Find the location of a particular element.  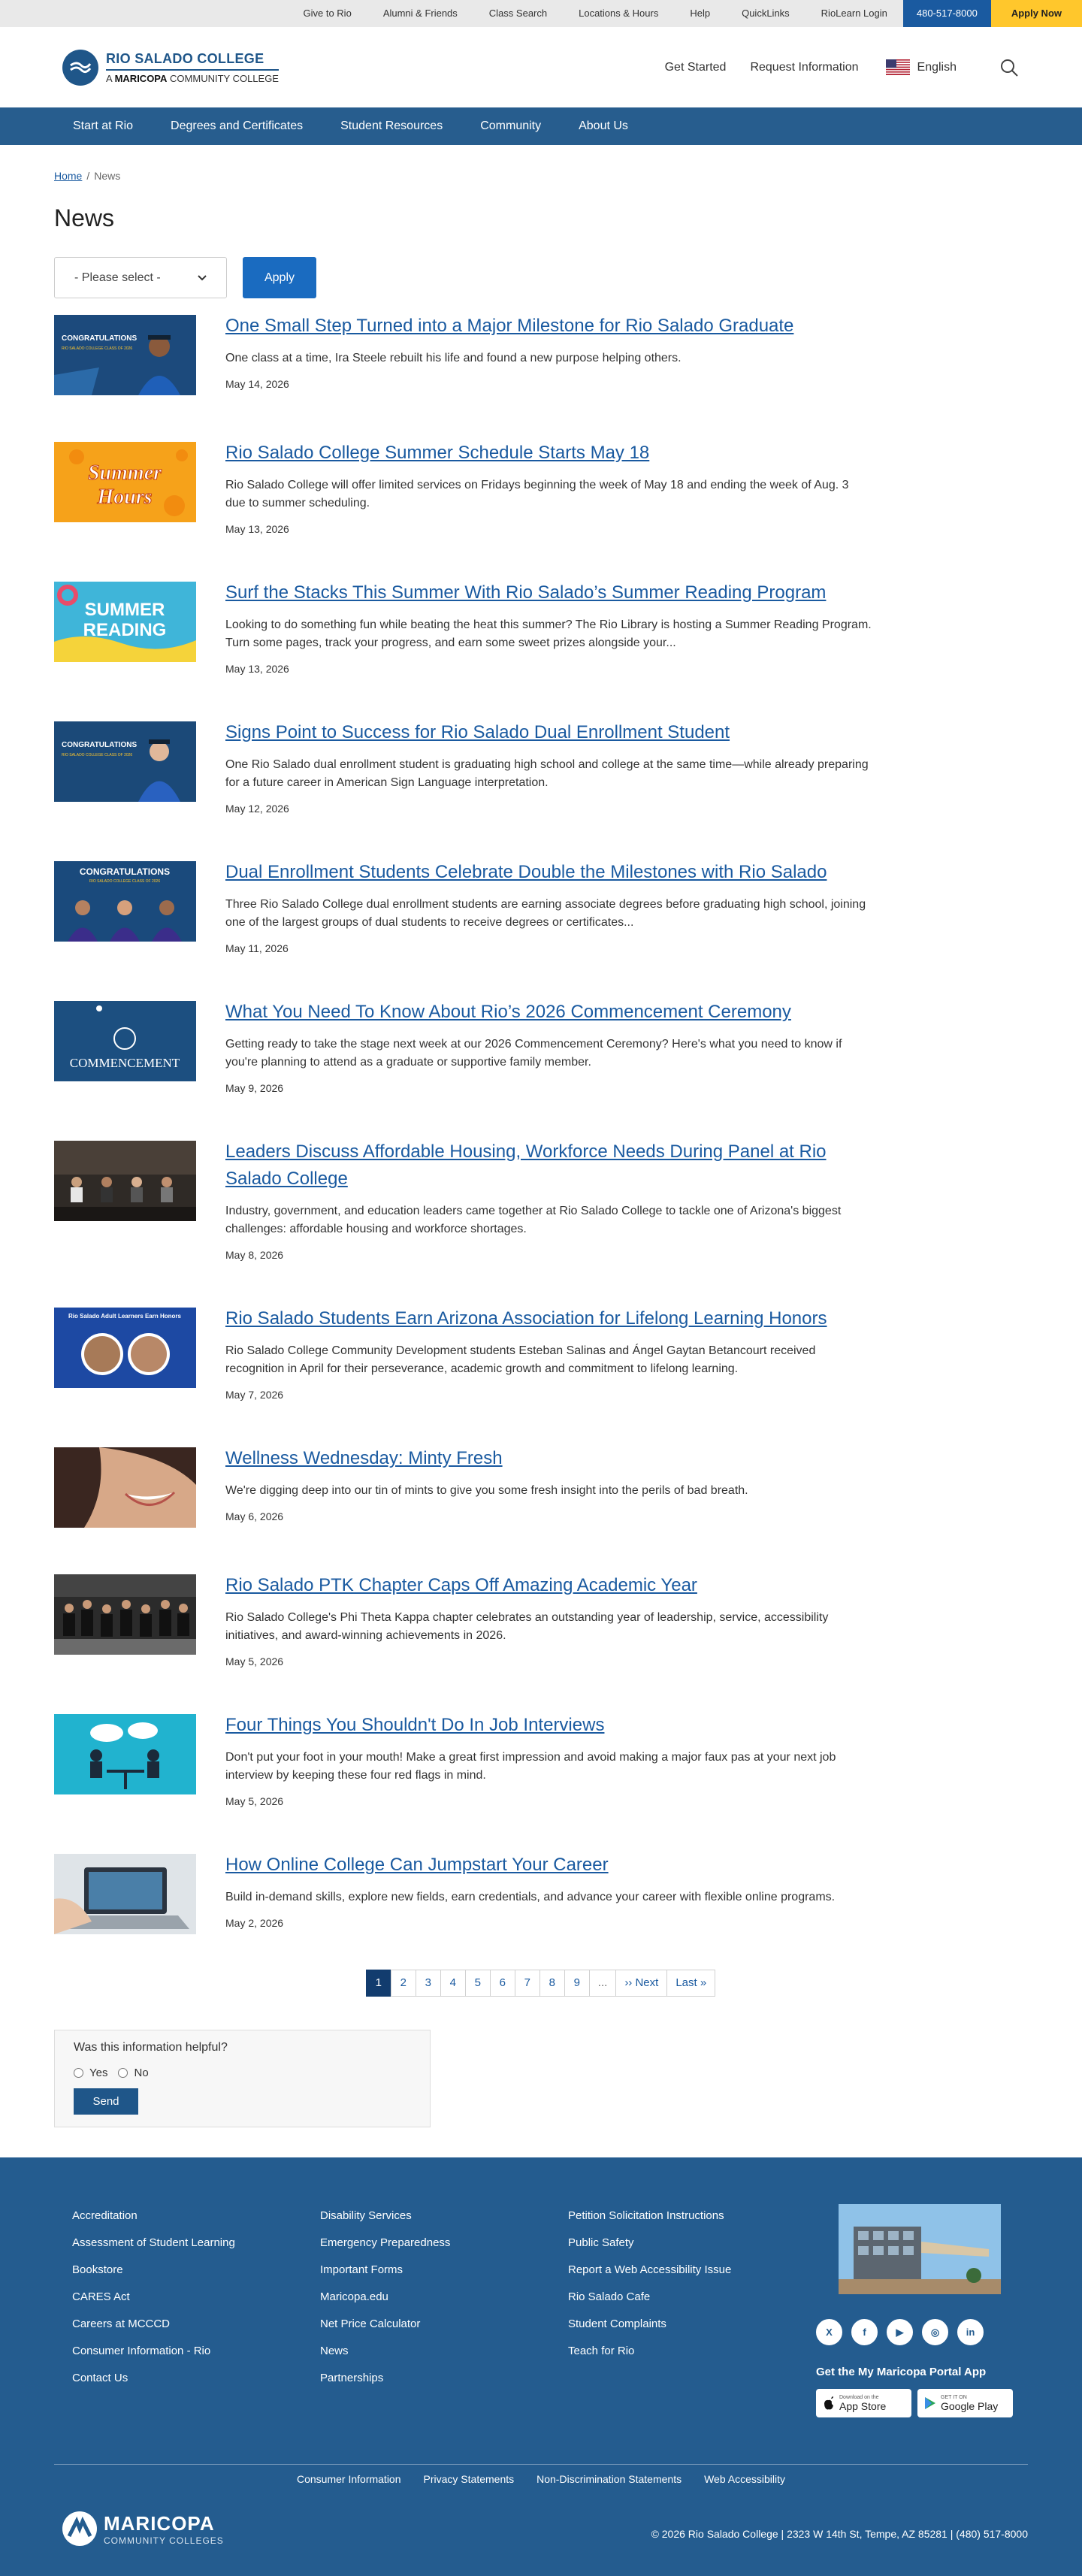

radio-yes is located at coordinates (78, 2073).